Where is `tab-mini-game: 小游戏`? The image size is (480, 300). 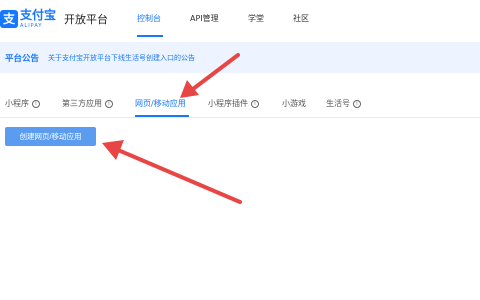
tab-mini-game: 小游戏 is located at coordinates (294, 103).